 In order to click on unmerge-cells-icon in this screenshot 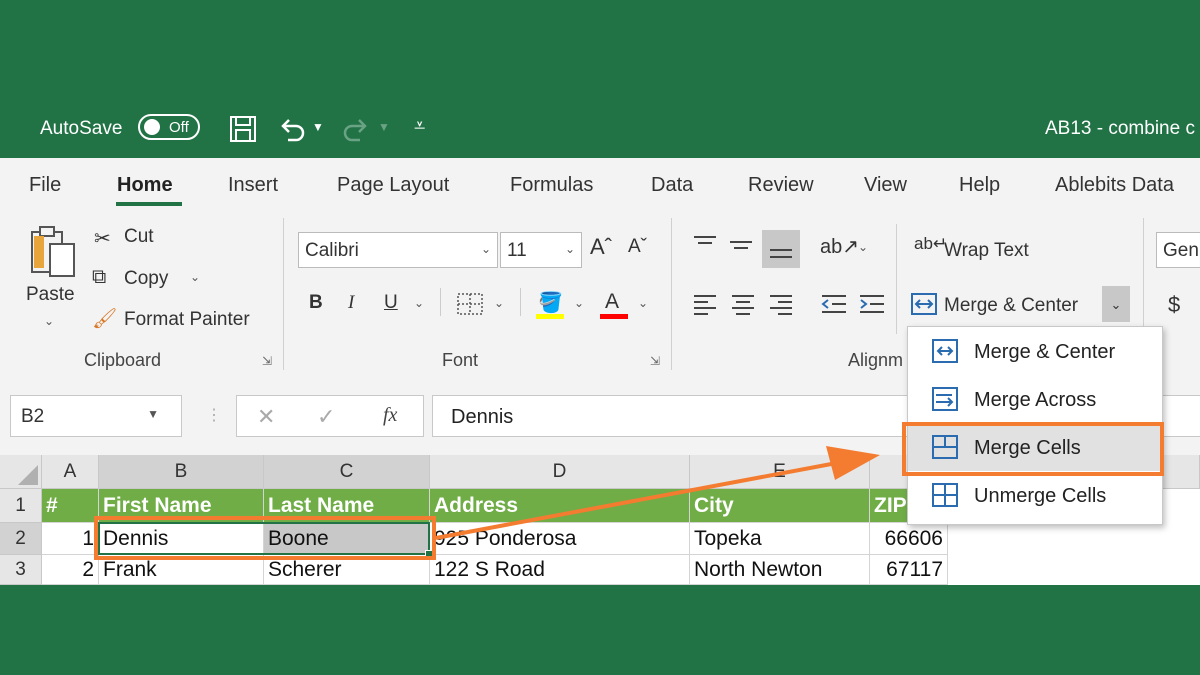, I will do `click(945, 495)`.